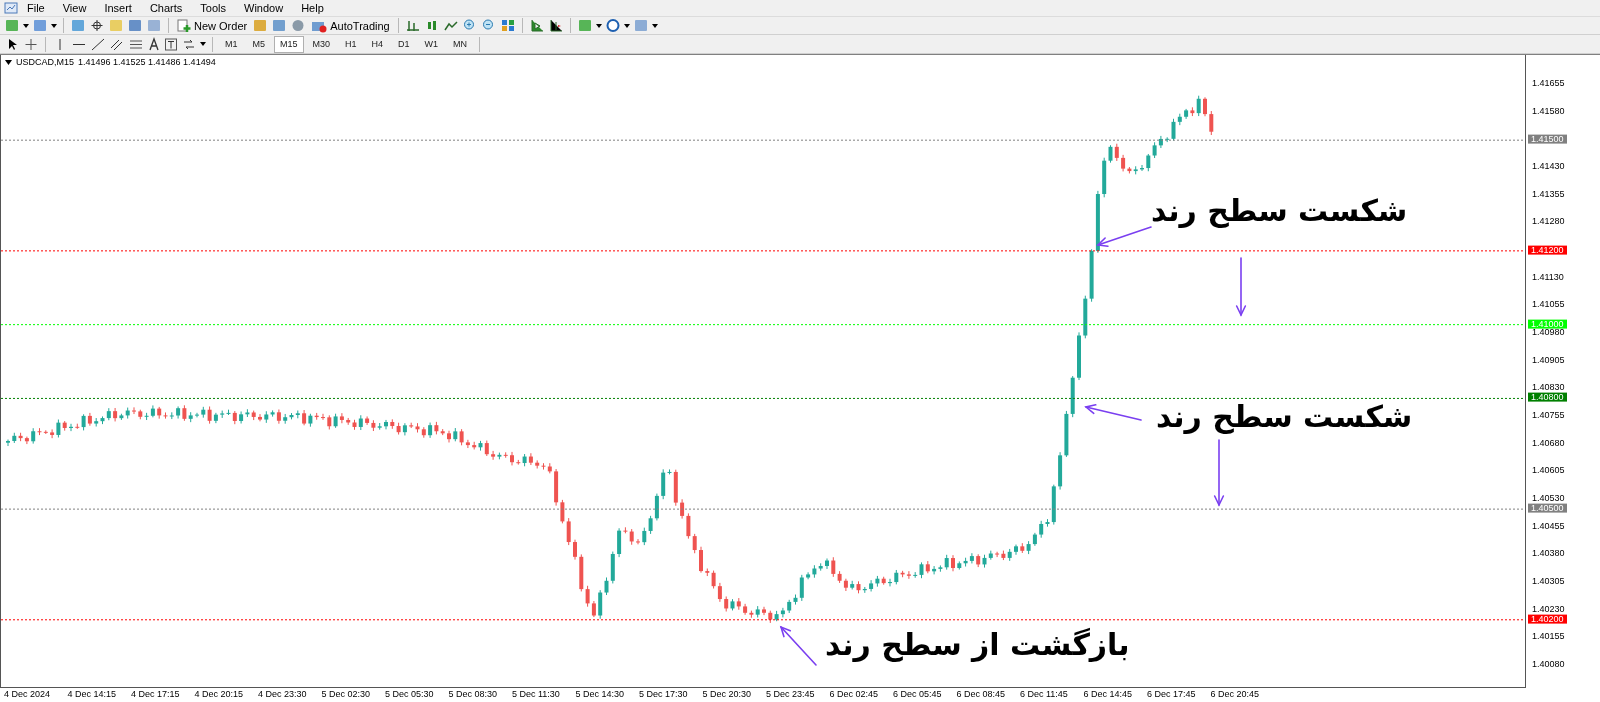  I want to click on trend-line-icon, so click(98, 44).